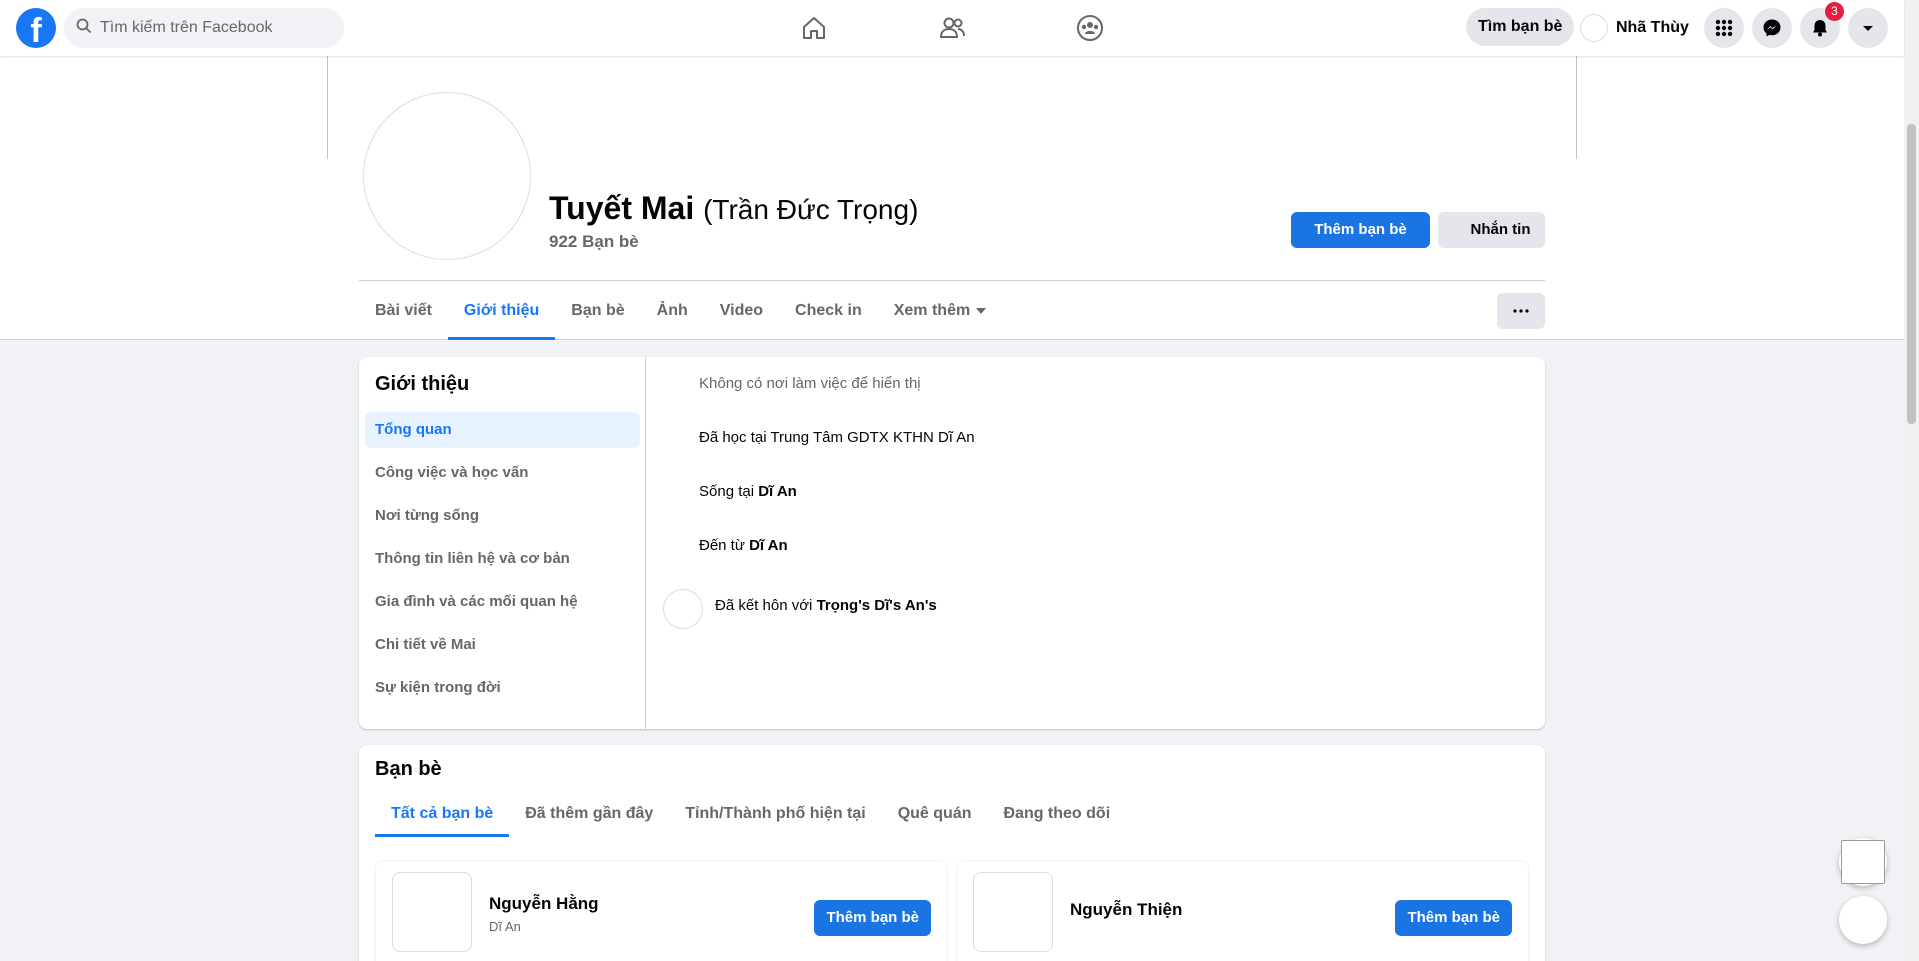  I want to click on friend-name: Nguyễn Thiện, so click(1126, 910).